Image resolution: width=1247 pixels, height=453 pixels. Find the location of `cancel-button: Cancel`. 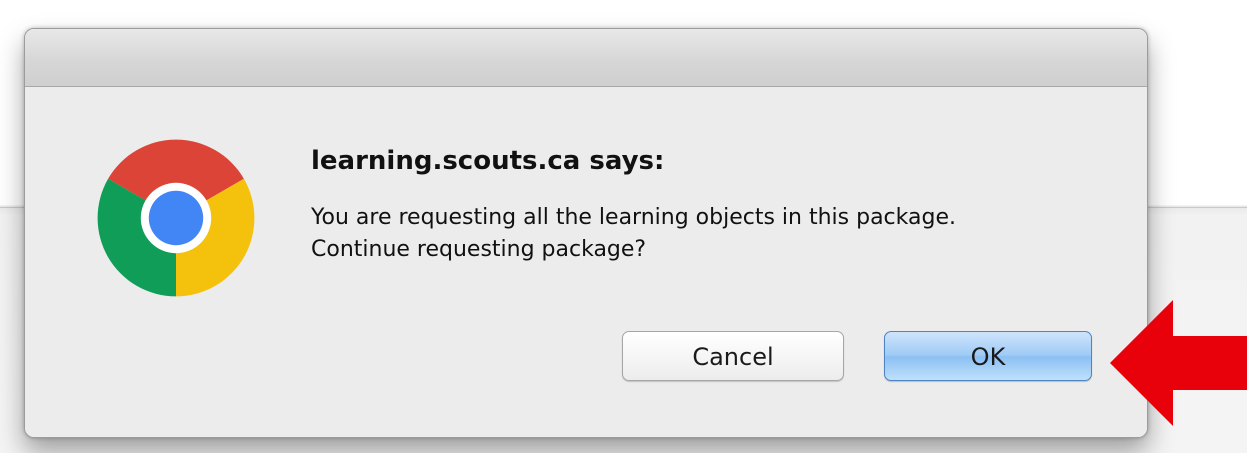

cancel-button: Cancel is located at coordinates (733, 356).